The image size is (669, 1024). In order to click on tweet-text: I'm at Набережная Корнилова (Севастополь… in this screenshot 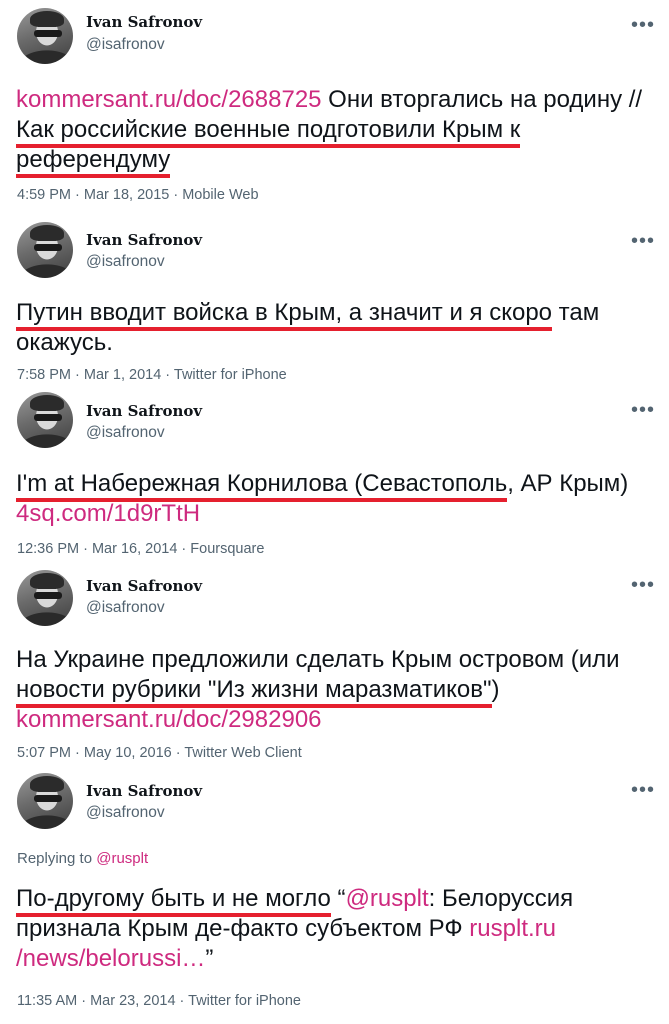, I will do `click(336, 499)`.